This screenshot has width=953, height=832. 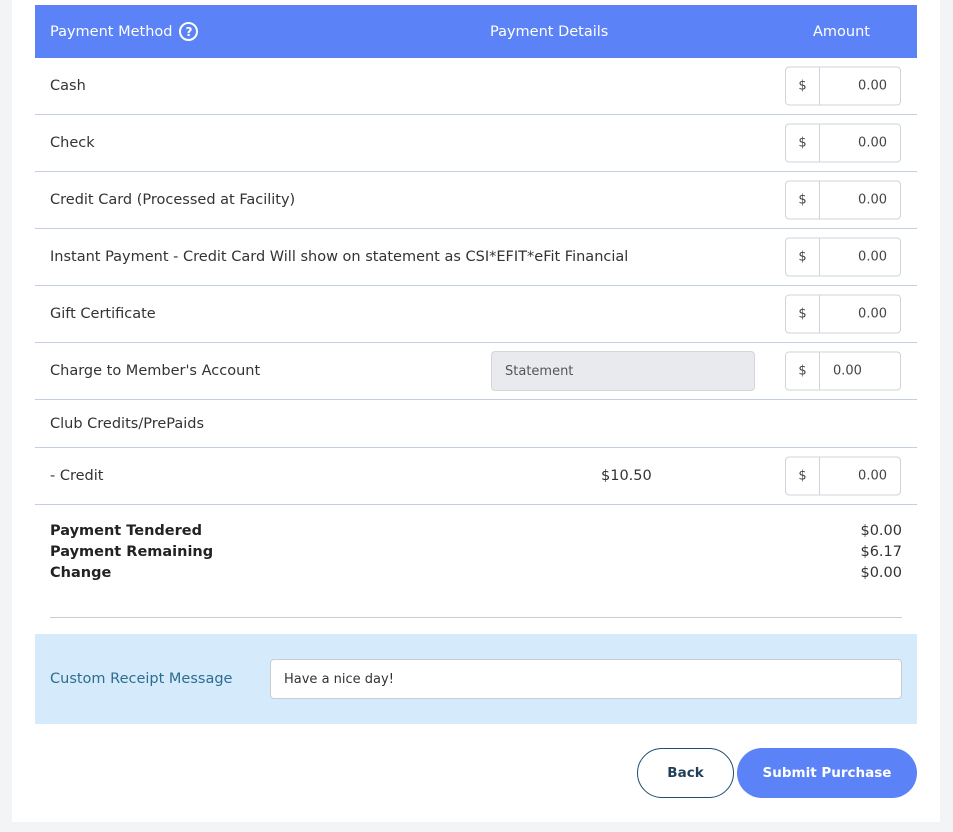 What do you see at coordinates (173, 200) in the screenshot?
I see `payment-row-label: Credit Card (Processed at Facility)` at bounding box center [173, 200].